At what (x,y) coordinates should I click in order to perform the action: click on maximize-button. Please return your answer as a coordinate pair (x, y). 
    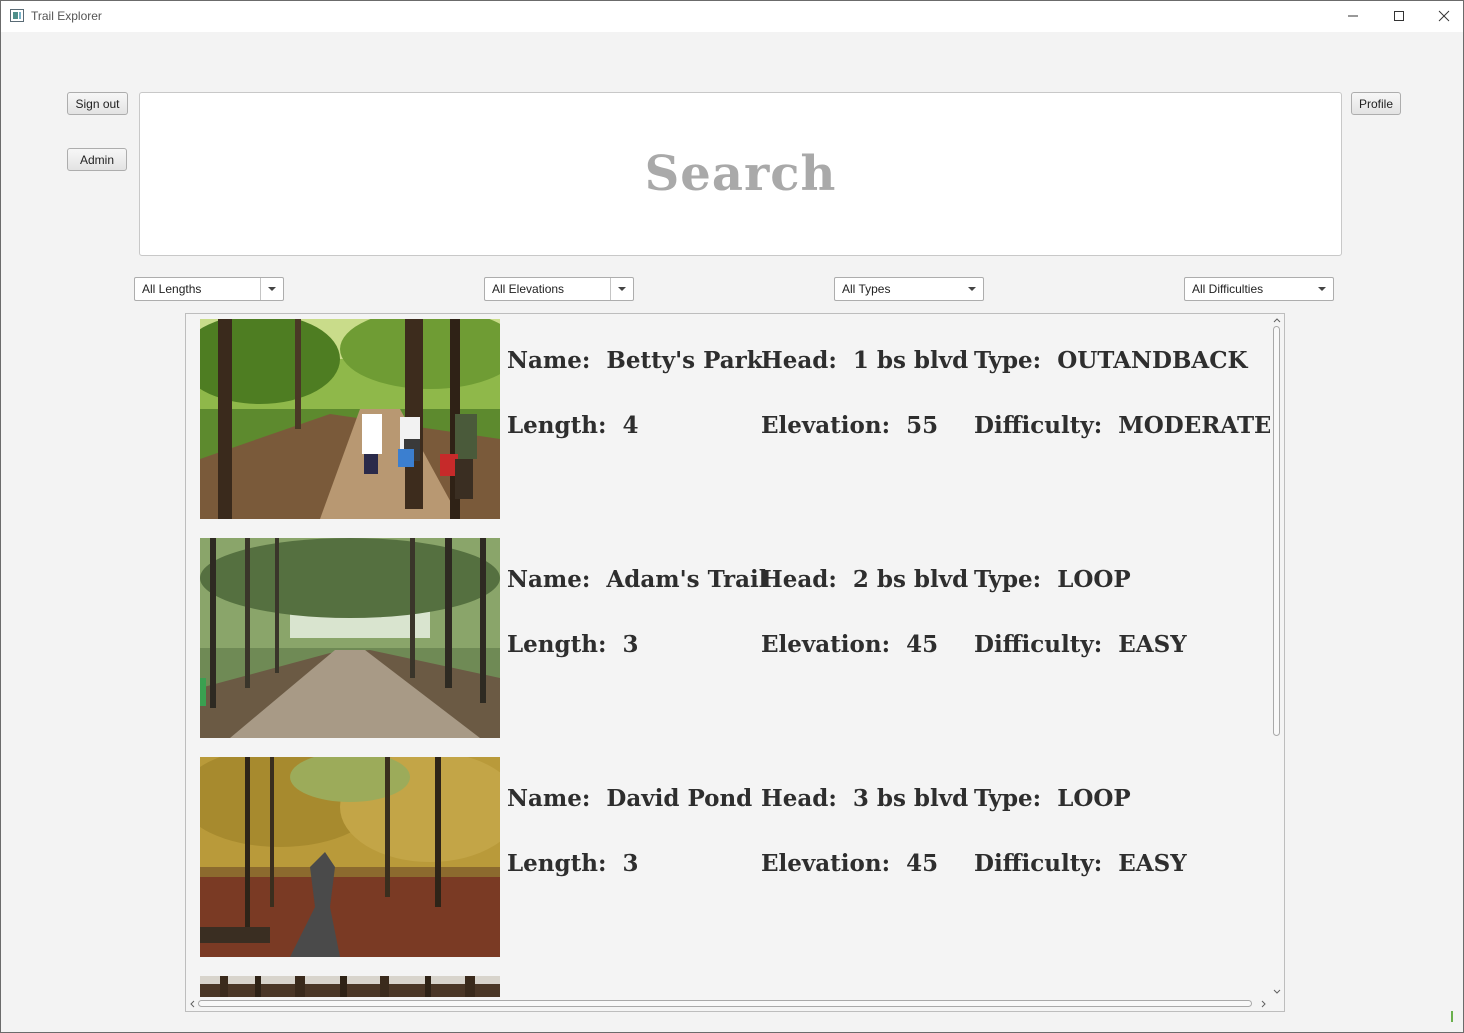
    Looking at the image, I should click on (1399, 16).